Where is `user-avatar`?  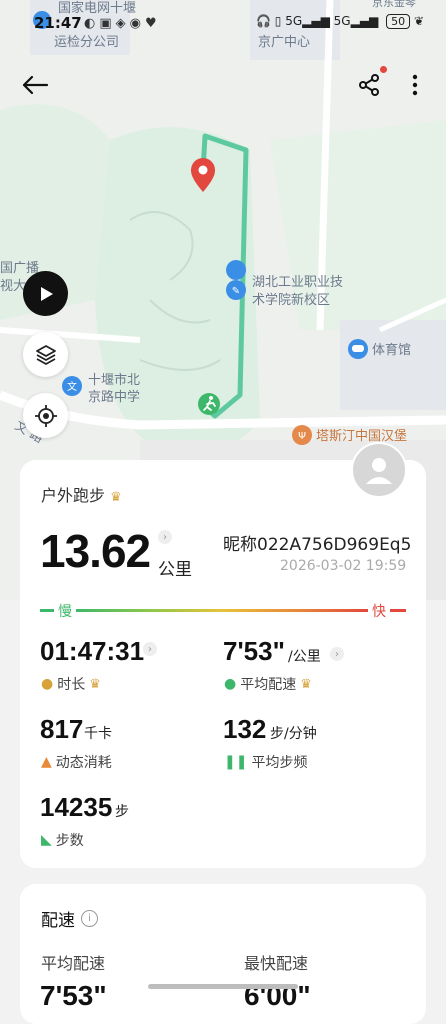
user-avatar is located at coordinates (379, 470).